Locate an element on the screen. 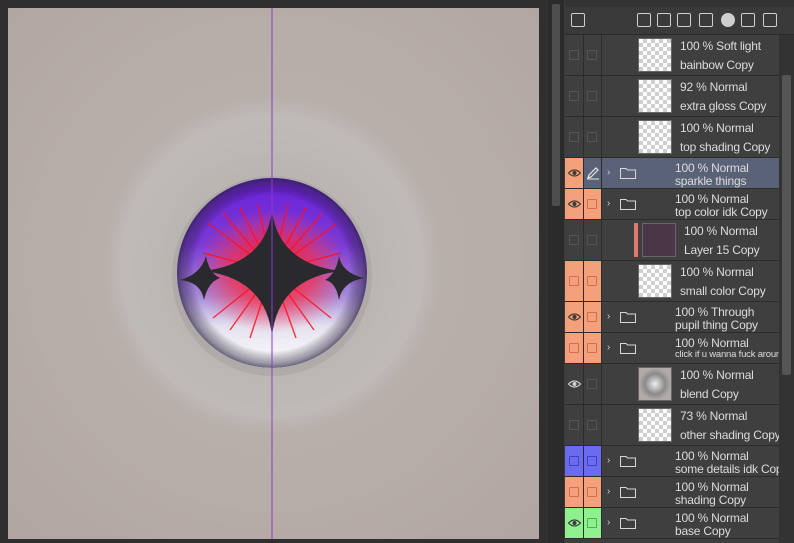 This screenshot has height=543, width=794. layer-blend-mode: 73 % Normal is located at coordinates (714, 416).